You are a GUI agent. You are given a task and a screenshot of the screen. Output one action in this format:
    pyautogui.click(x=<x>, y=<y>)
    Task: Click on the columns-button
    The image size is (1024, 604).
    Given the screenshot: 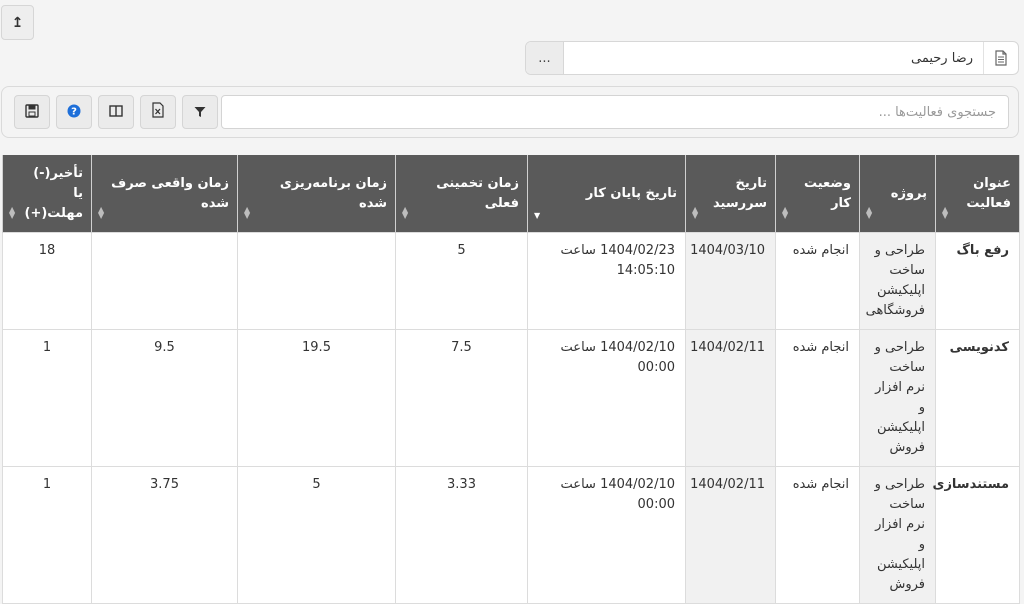 What is the action you would take?
    pyautogui.click(x=116, y=112)
    